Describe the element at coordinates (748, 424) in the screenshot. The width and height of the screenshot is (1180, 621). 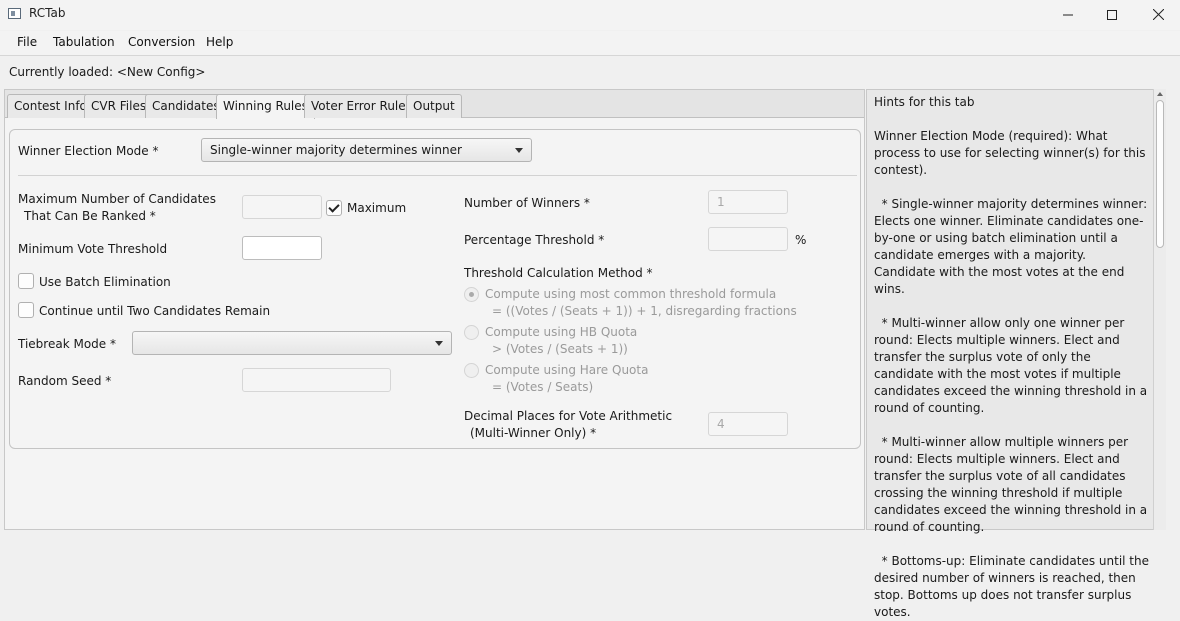
I see `decimal-places-input: 4` at that location.